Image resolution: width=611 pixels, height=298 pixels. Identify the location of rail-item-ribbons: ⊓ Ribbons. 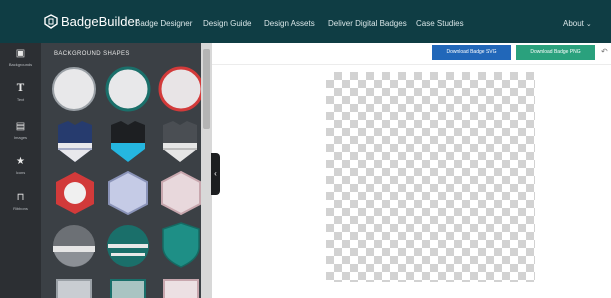
(20, 201).